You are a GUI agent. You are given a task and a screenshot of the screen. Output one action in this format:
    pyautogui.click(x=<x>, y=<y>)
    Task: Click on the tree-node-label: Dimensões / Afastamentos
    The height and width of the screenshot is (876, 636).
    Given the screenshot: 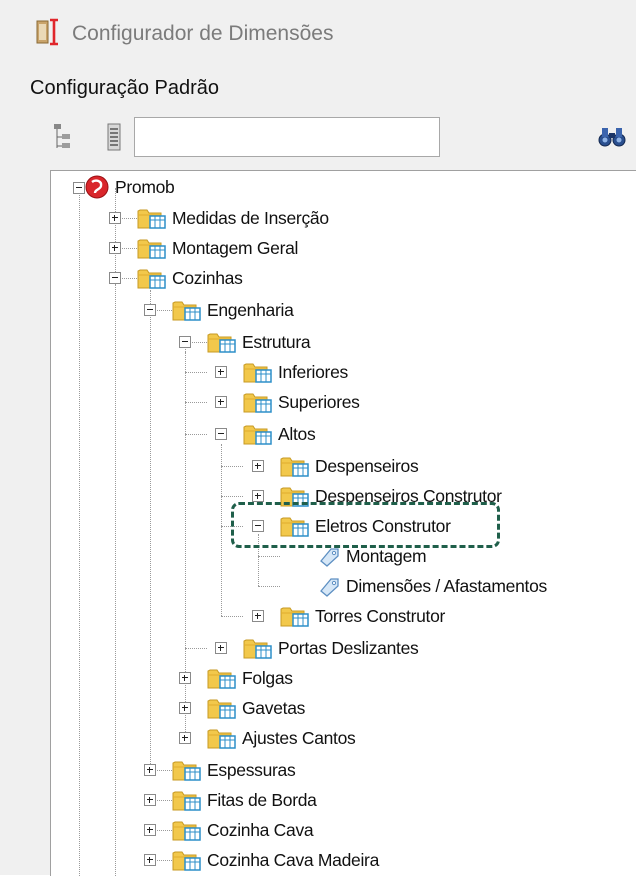 What is the action you would take?
    pyautogui.click(x=446, y=585)
    